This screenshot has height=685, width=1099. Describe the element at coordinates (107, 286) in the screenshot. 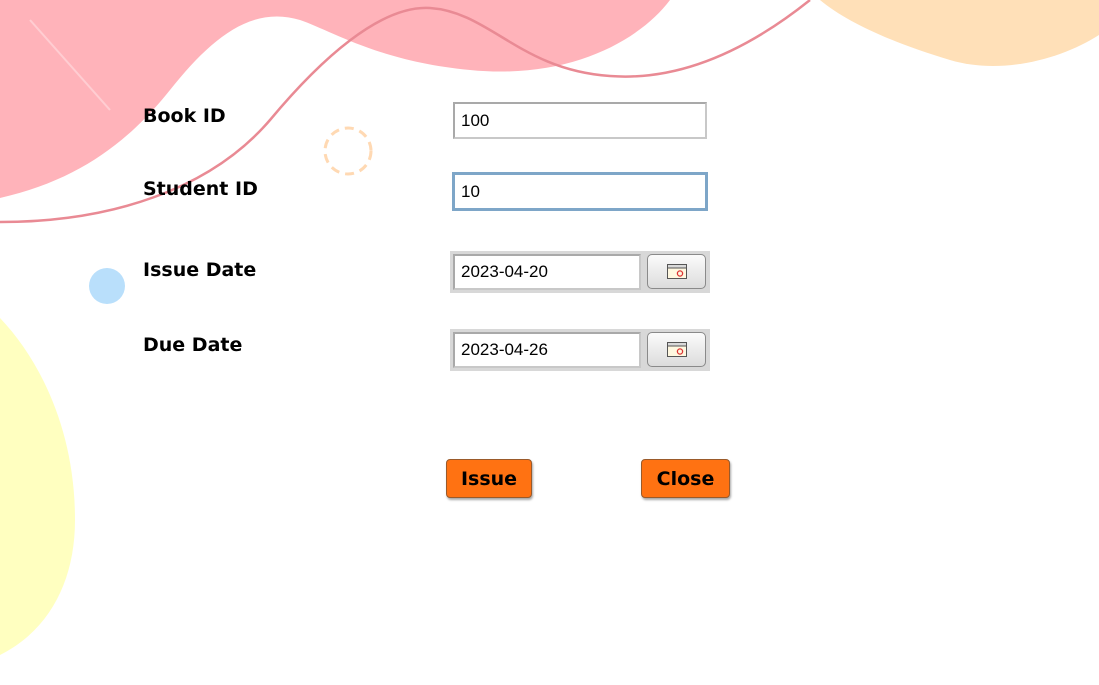

I see `blue-dot` at that location.